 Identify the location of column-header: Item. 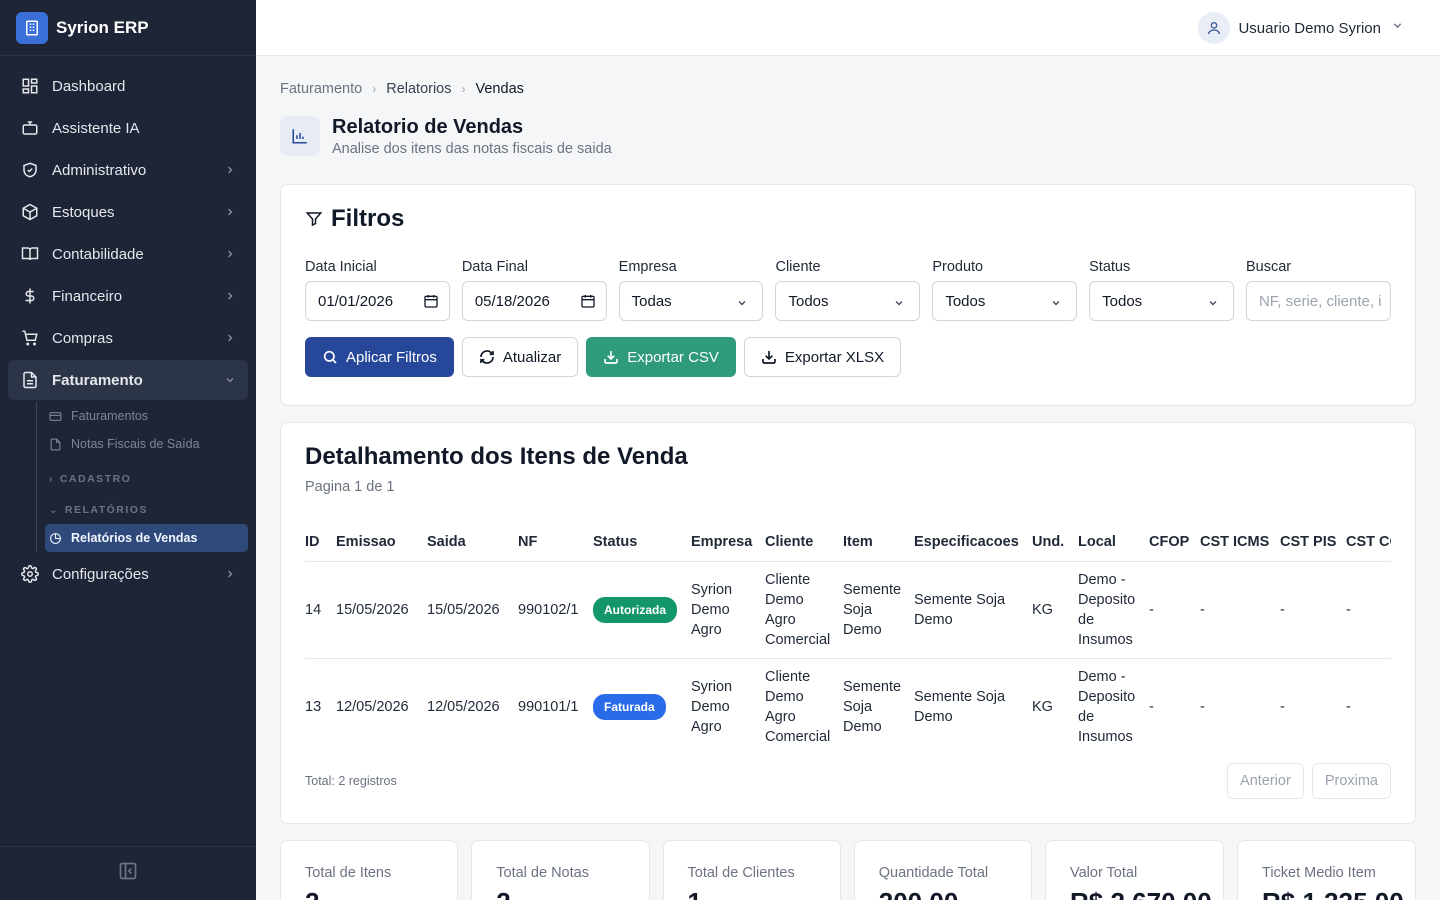
(878, 542).